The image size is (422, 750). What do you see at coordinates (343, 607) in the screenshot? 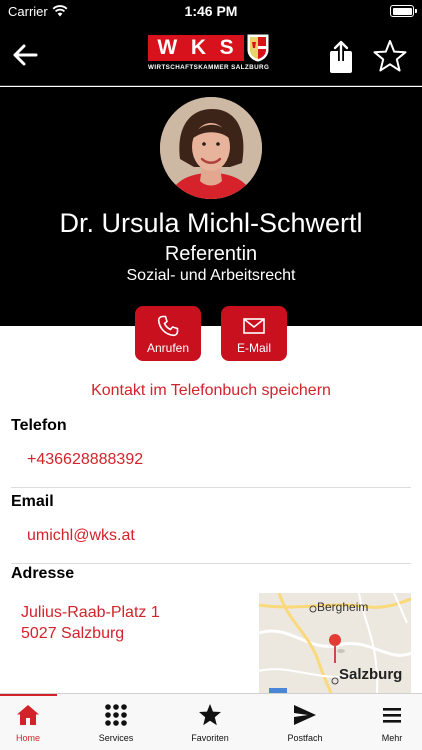
I see `map-label-bergheim: Bergheim` at bounding box center [343, 607].